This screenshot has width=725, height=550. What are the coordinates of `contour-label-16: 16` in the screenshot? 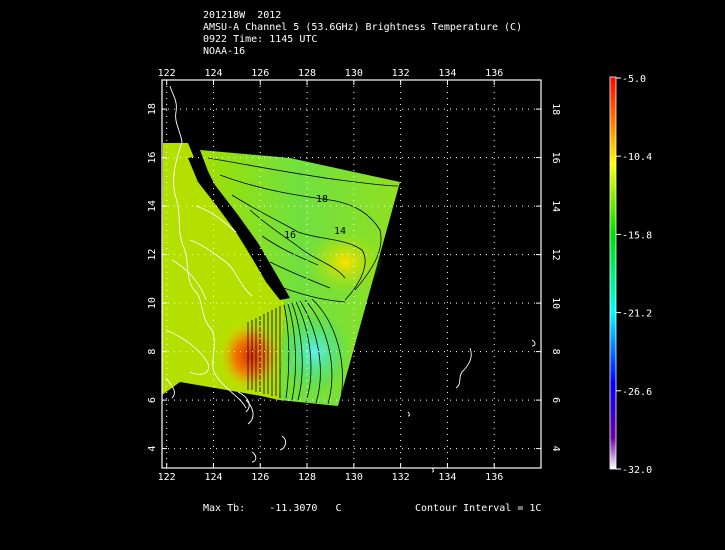 It's located at (290, 235).